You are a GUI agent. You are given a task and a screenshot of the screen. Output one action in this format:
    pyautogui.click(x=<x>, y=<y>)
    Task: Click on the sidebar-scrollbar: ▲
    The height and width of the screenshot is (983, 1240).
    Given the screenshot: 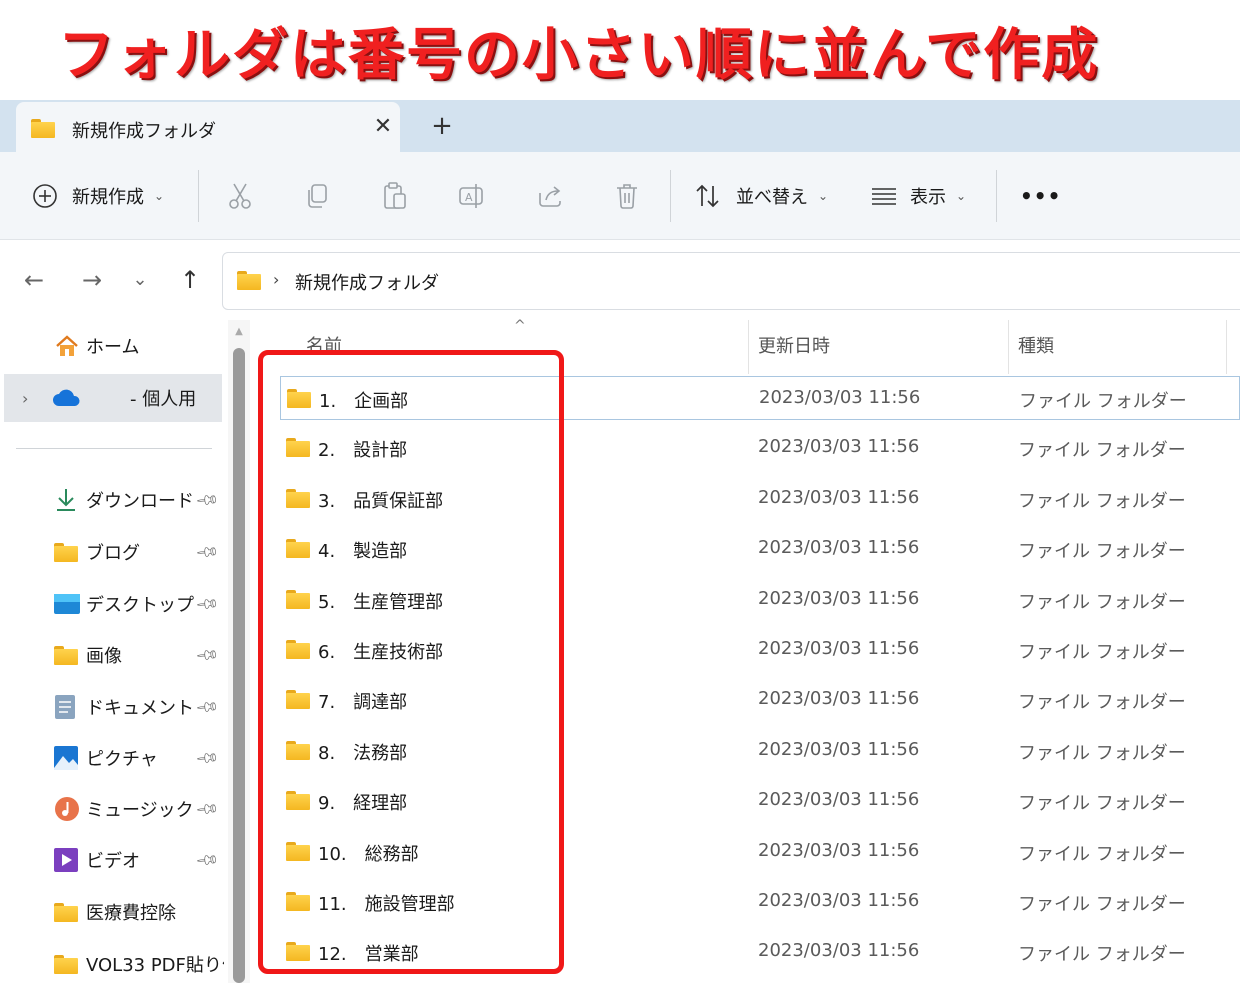 What is the action you would take?
    pyautogui.click(x=239, y=651)
    